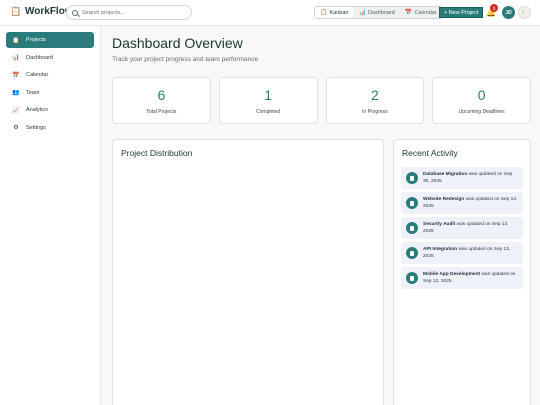 The height and width of the screenshot is (405, 540). I want to click on avatar: JD, so click(508, 12).